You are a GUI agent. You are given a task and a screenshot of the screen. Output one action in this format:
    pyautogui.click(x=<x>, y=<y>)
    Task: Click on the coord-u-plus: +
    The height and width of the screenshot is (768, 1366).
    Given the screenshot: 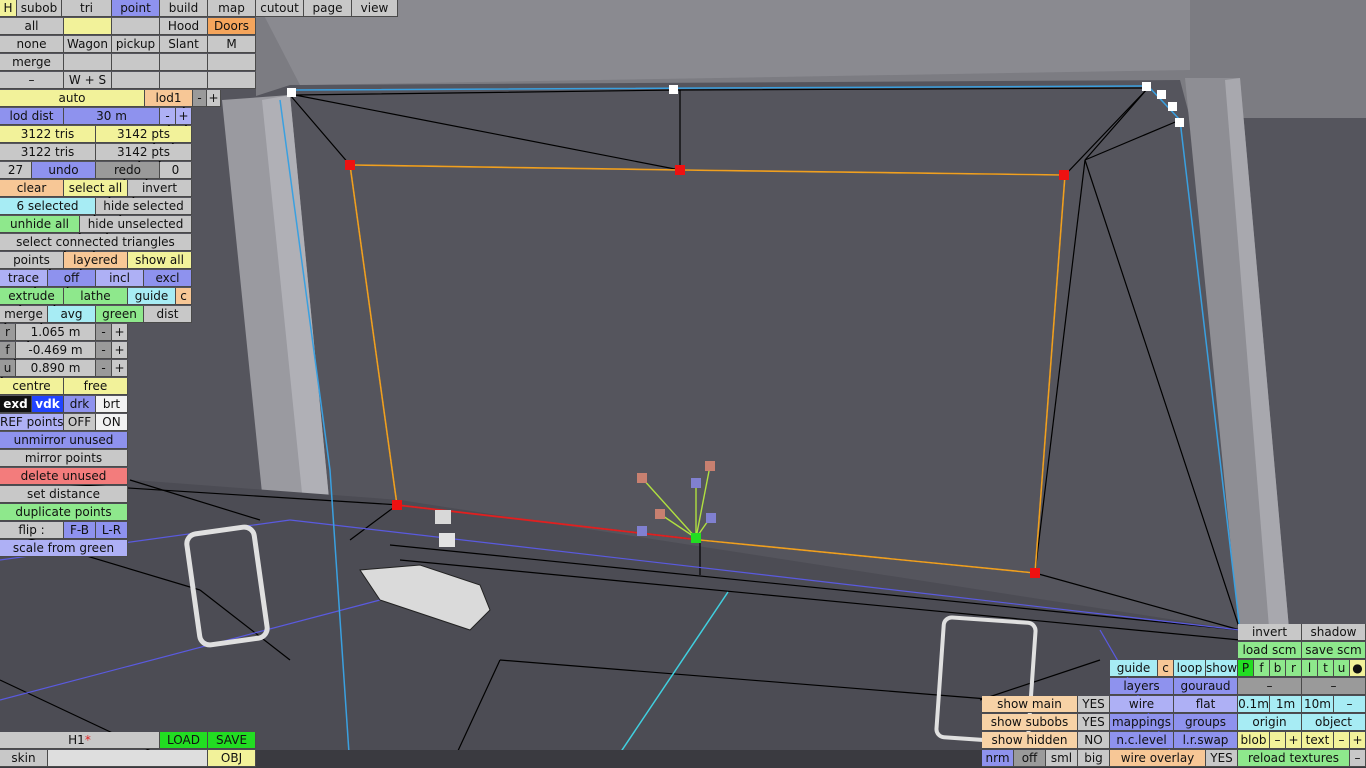 What is the action you would take?
    pyautogui.click(x=120, y=368)
    